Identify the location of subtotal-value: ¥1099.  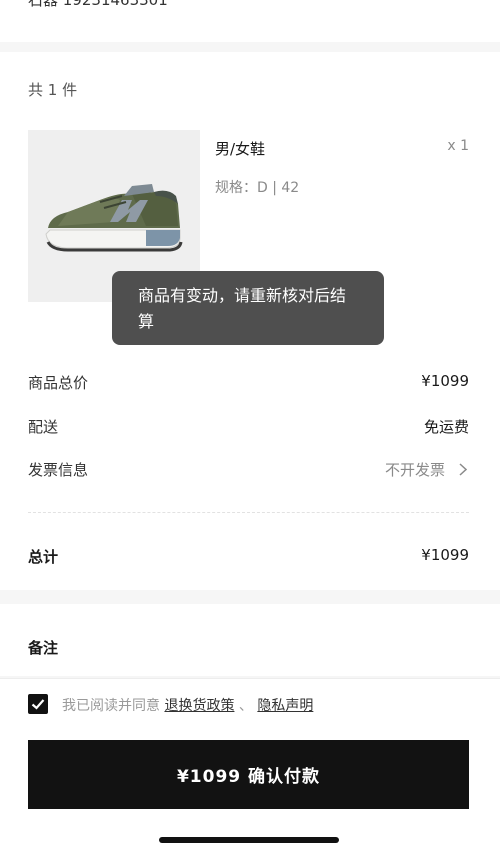
(445, 381).